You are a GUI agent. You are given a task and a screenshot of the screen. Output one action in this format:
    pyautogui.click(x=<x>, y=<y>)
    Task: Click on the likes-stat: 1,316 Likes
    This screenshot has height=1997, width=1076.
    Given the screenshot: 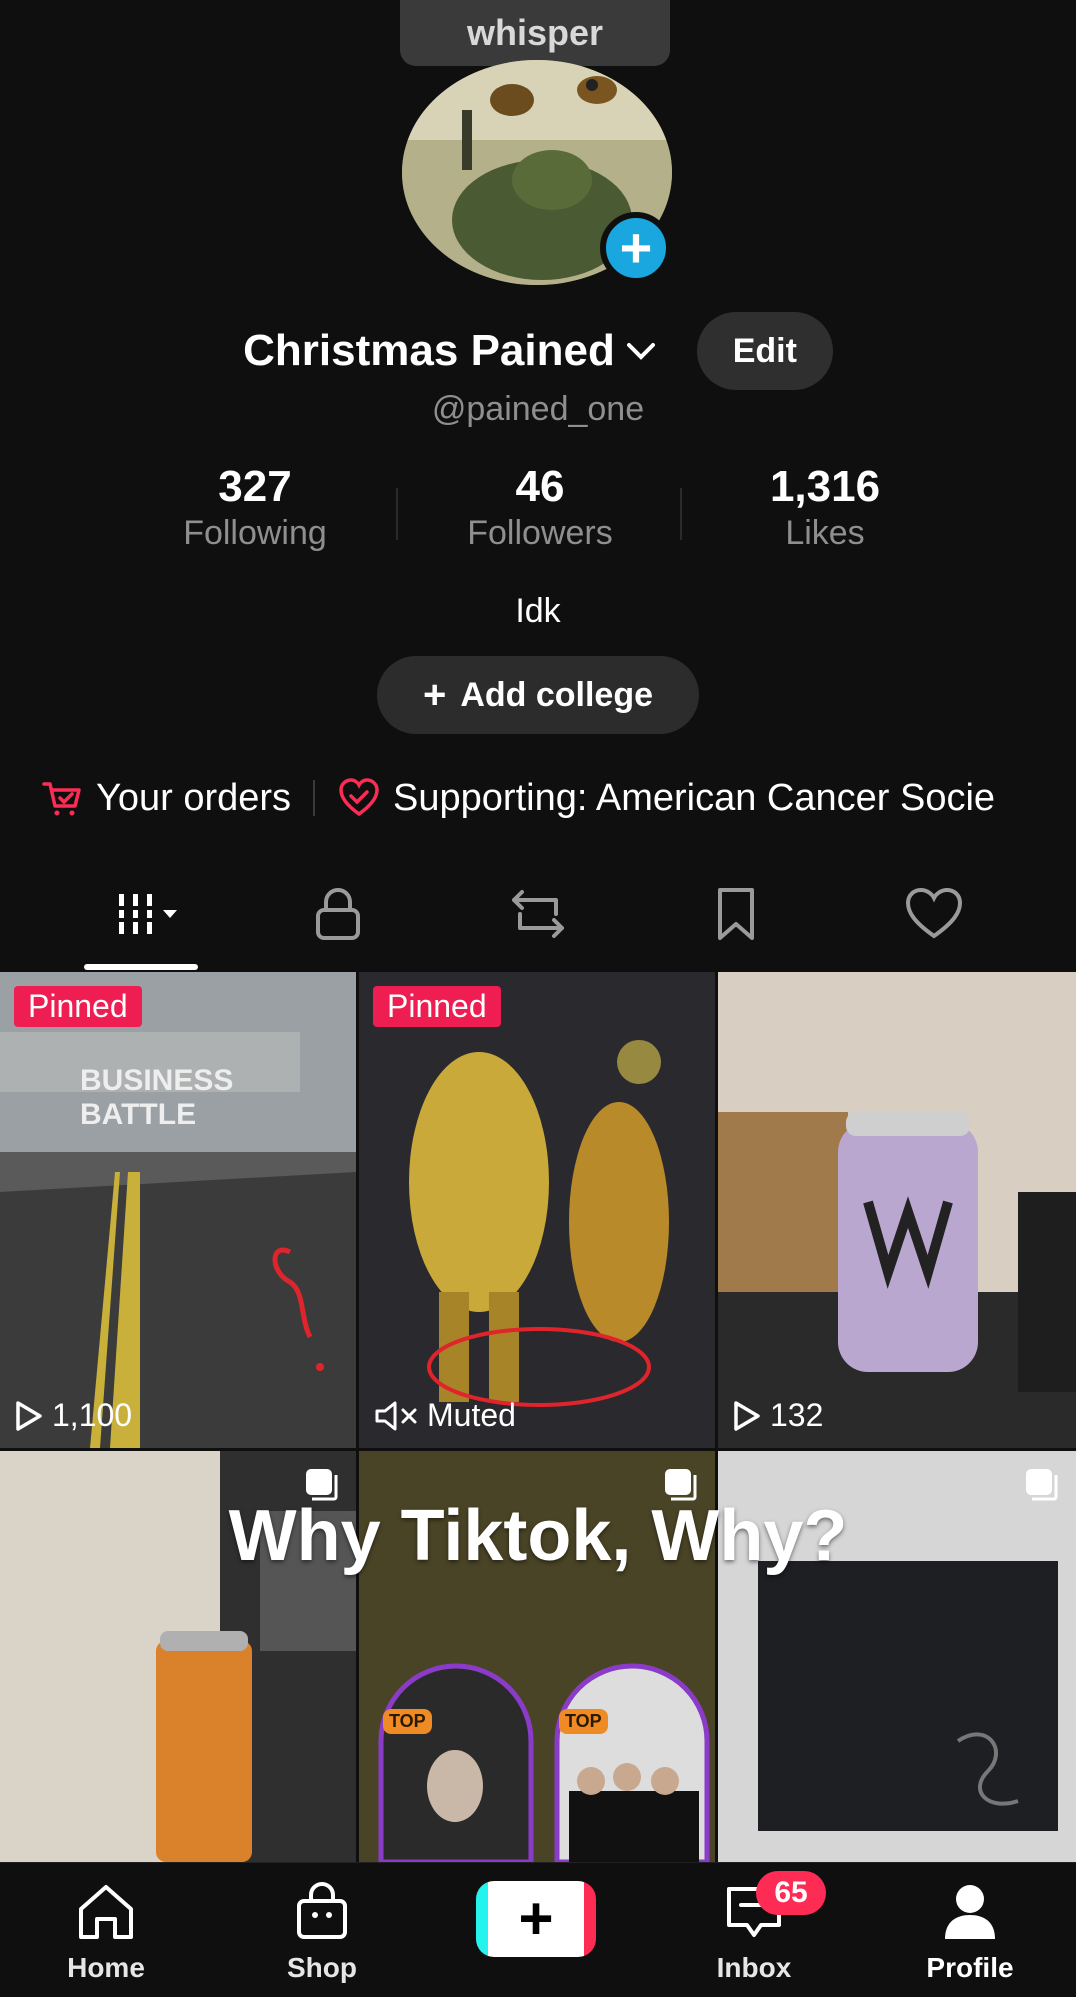 What is the action you would take?
    pyautogui.click(x=825, y=507)
    